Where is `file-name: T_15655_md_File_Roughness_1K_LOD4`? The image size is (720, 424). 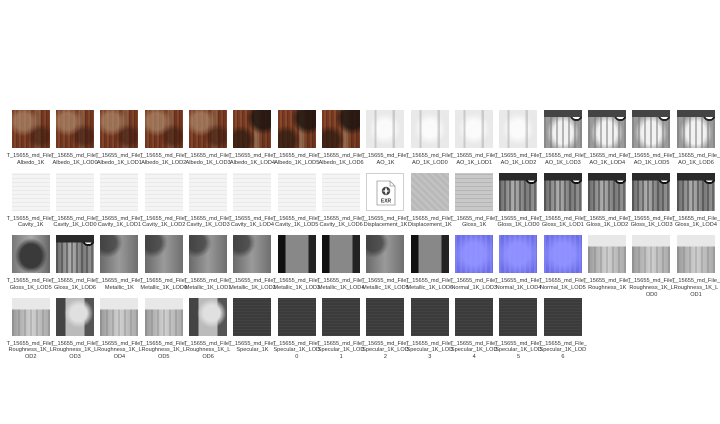
file-name: T_15655_md_File_Roughness_1K_LOD4 is located at coordinates (119, 350).